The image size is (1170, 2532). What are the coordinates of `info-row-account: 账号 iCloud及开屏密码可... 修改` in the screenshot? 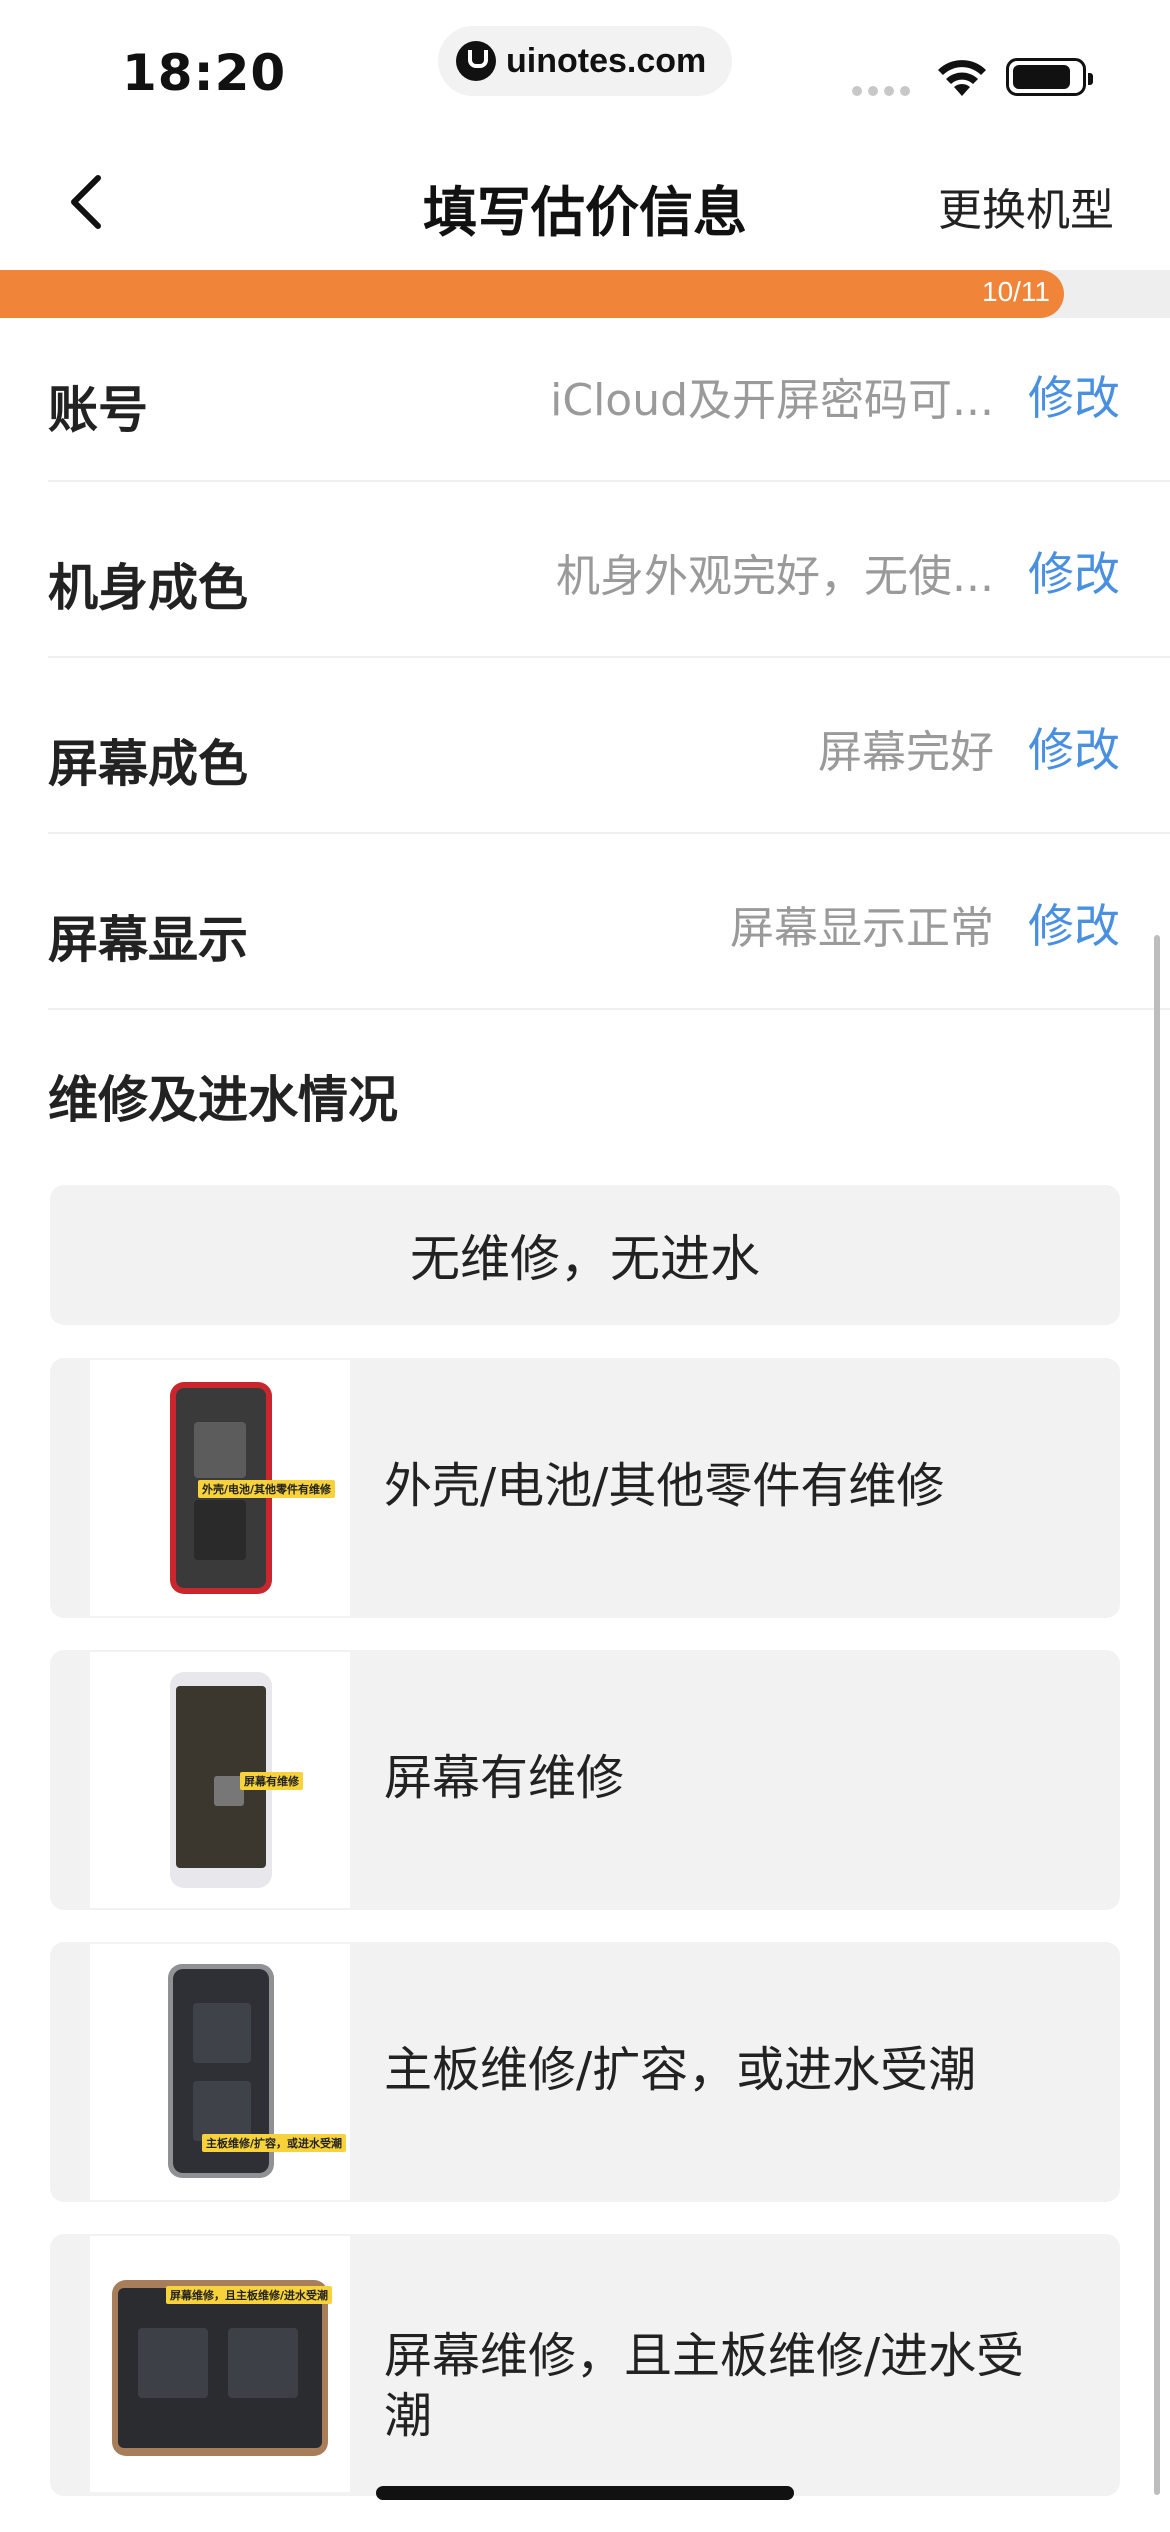 It's located at (609, 400).